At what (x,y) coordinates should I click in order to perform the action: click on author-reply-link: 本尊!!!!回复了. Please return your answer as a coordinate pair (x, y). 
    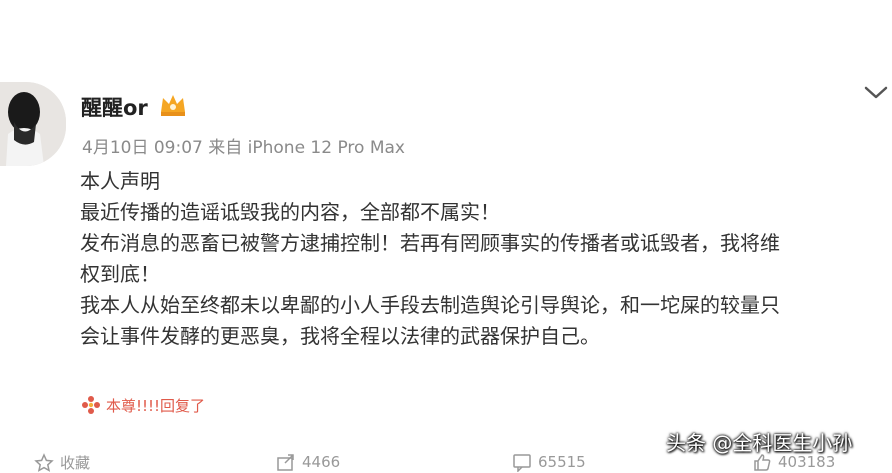
    Looking at the image, I should click on (142, 407).